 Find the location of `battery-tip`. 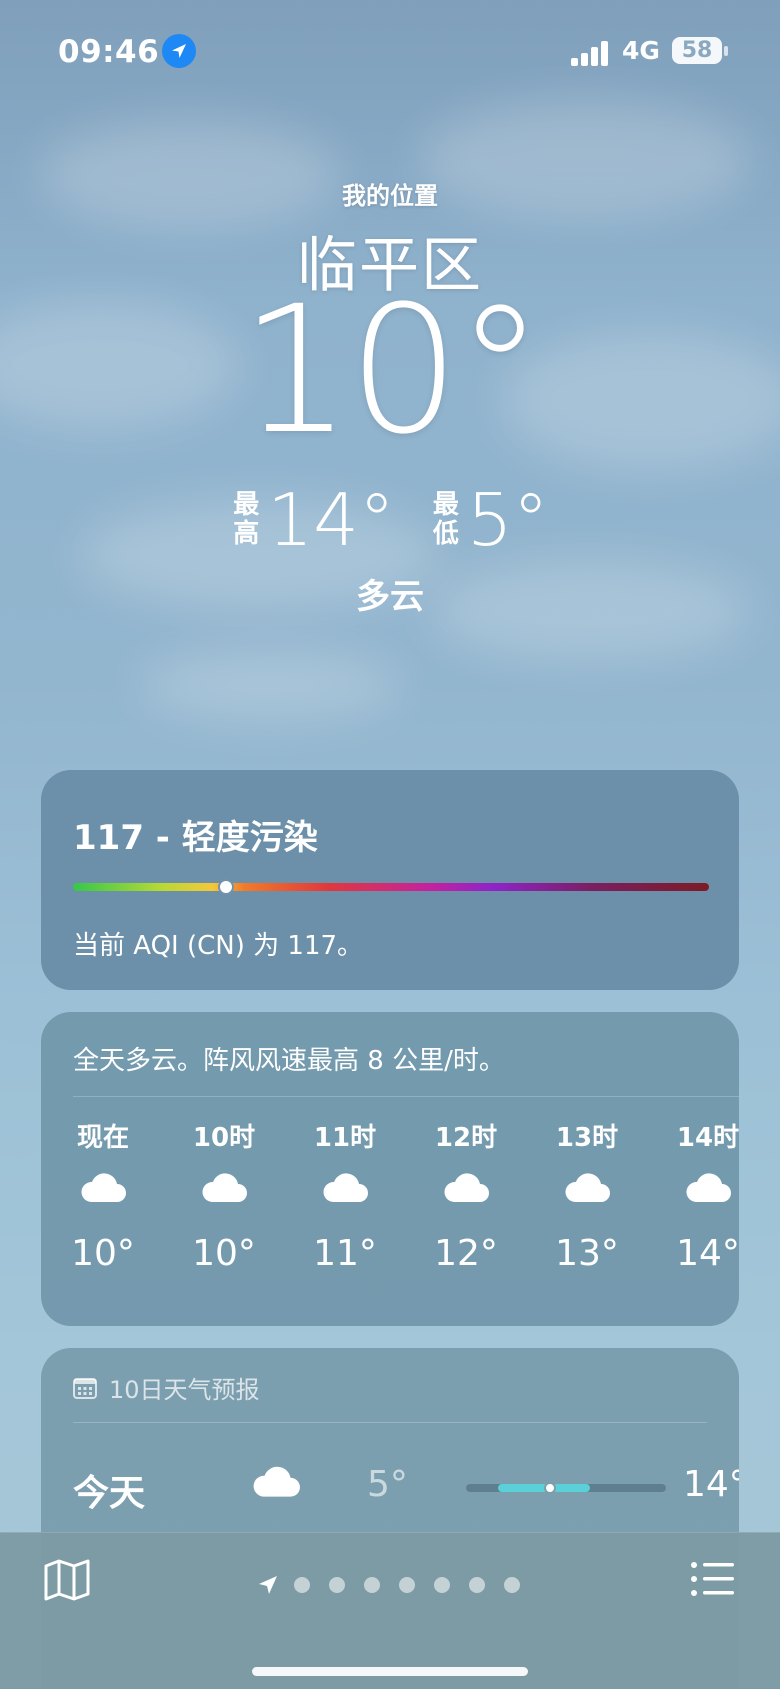

battery-tip is located at coordinates (726, 51).